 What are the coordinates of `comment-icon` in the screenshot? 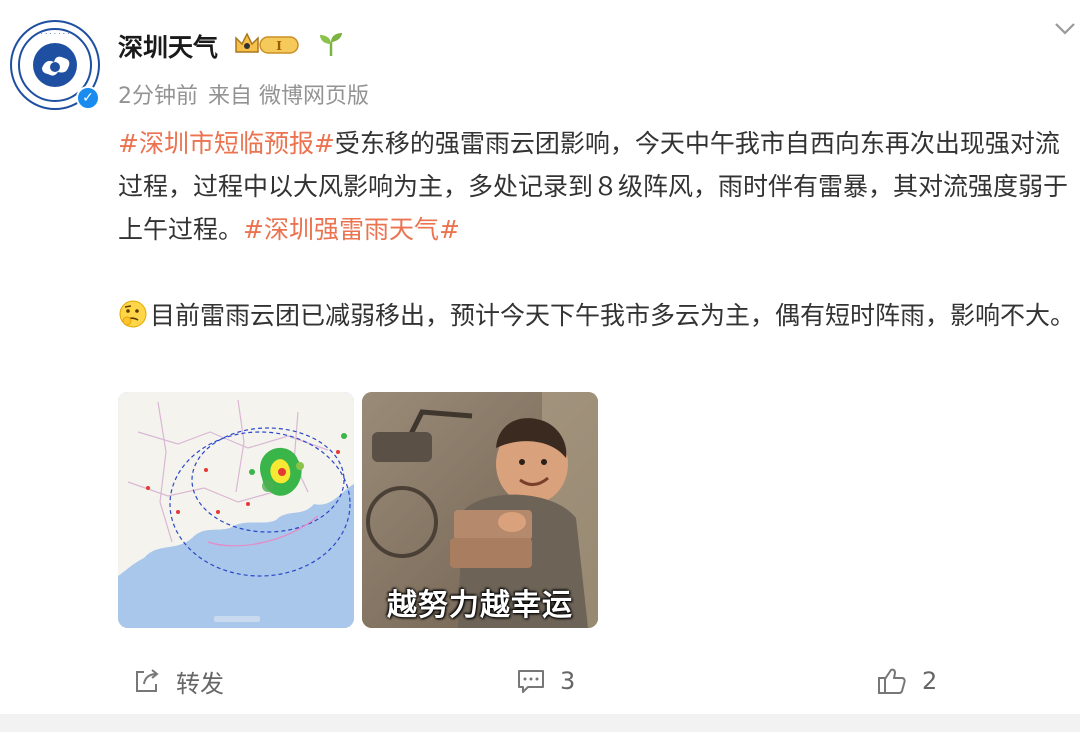 It's located at (531, 681).